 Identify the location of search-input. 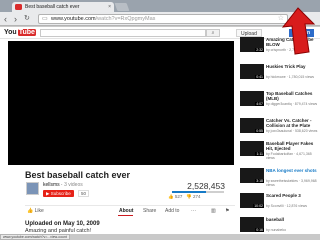
(123, 33).